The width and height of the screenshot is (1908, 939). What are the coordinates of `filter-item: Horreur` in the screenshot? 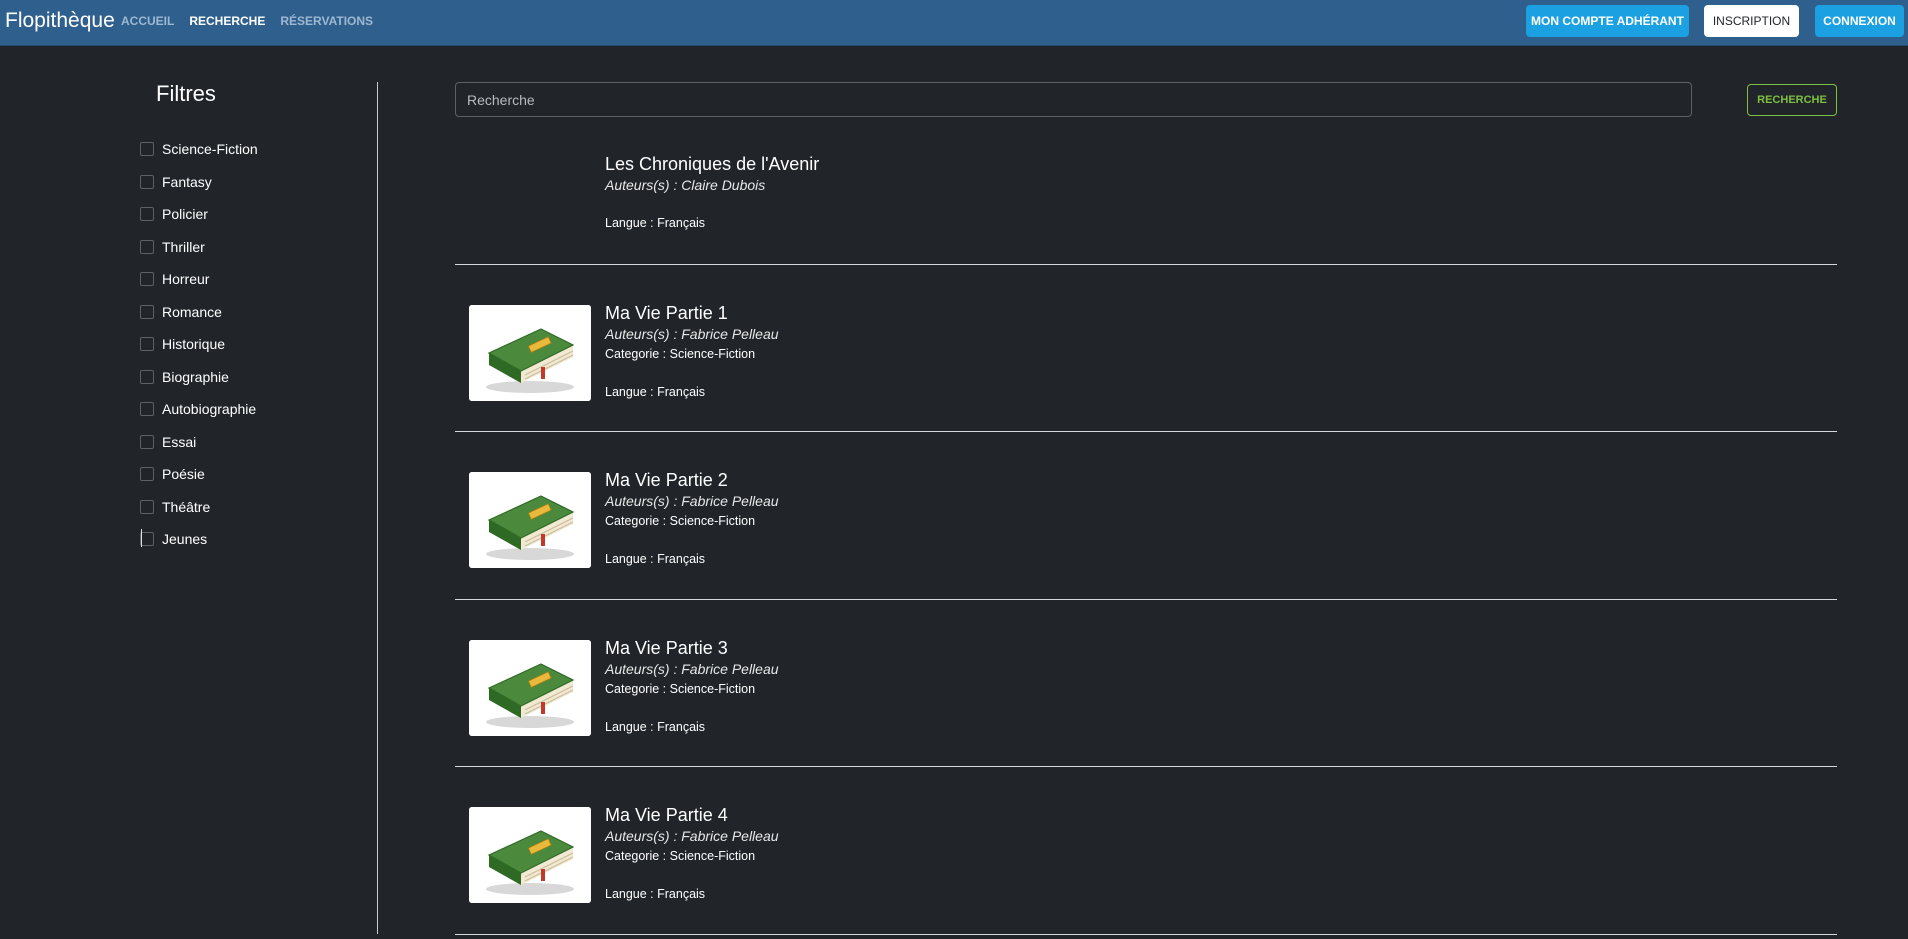 It's located at (199, 279).